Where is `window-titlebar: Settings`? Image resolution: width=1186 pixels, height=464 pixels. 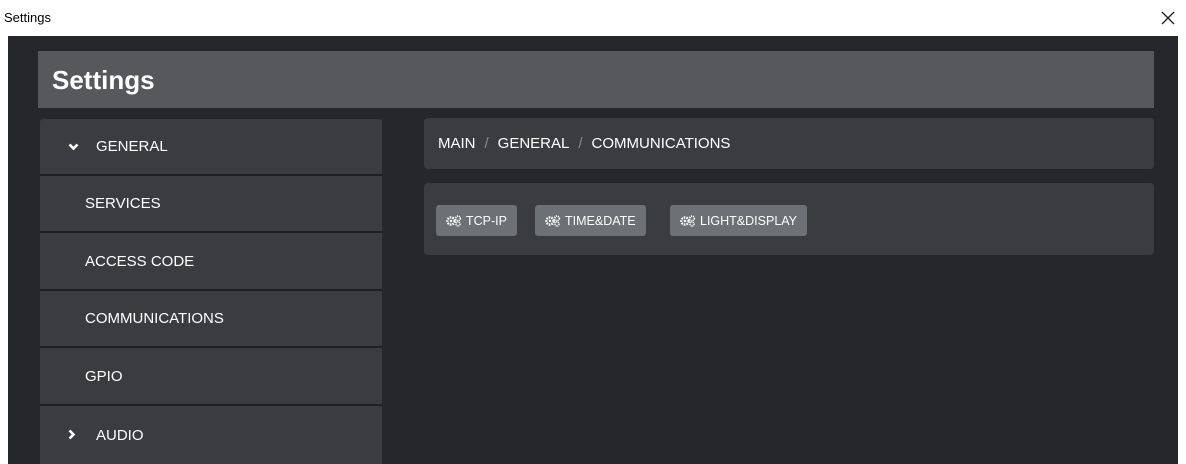 window-titlebar: Settings is located at coordinates (593, 18).